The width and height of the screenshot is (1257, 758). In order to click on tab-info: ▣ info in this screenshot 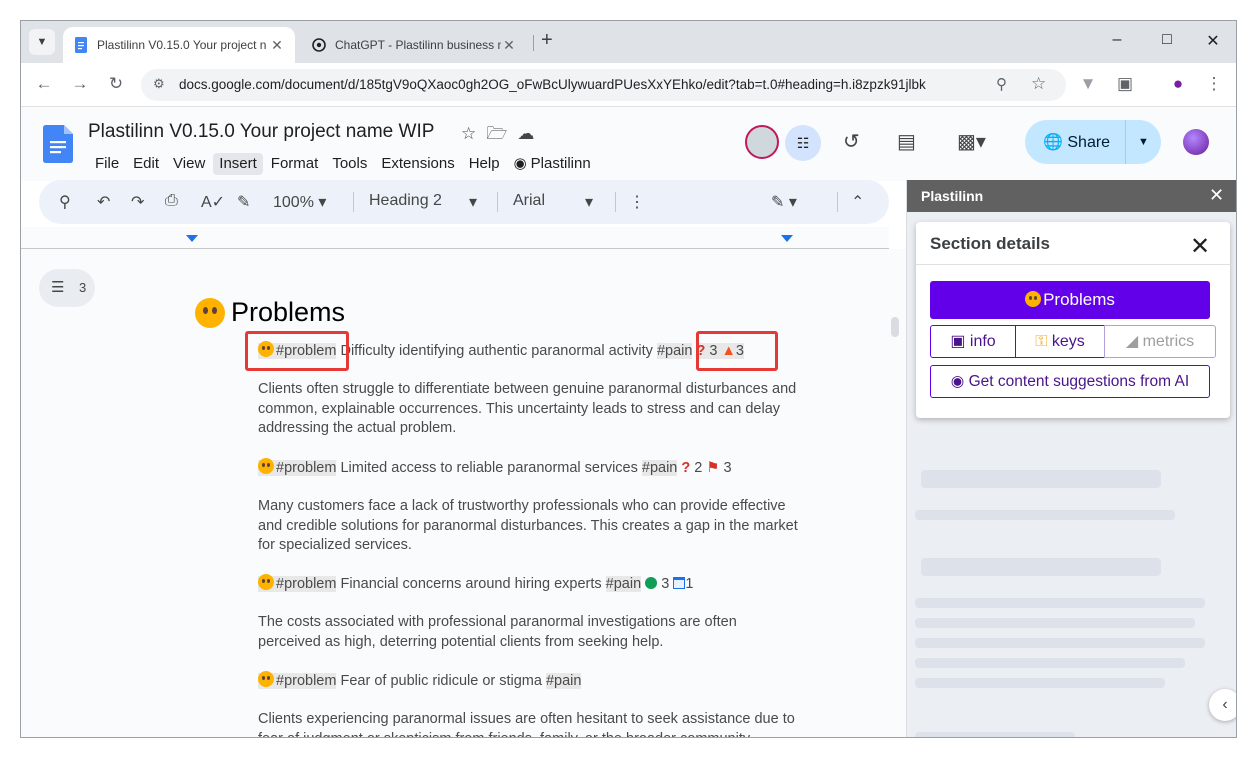, I will do `click(973, 341)`.